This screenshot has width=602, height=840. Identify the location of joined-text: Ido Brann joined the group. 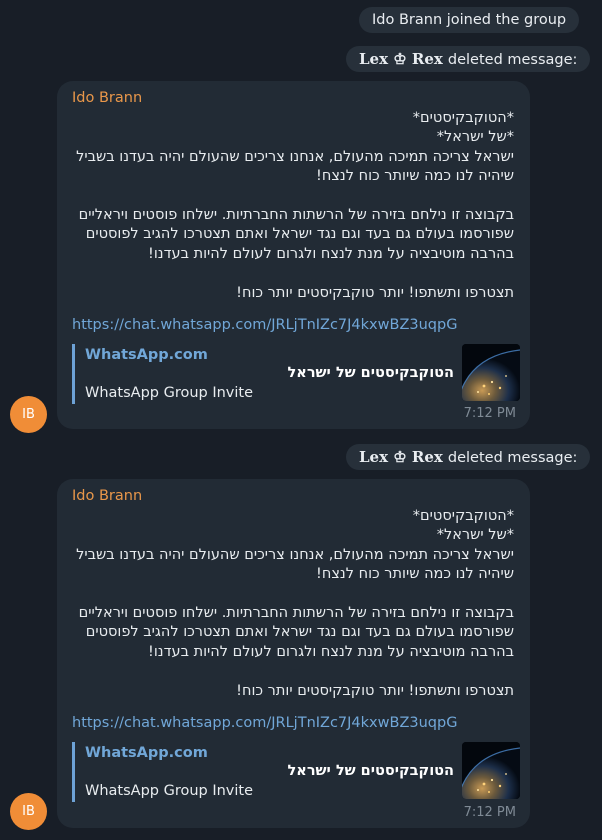
(469, 20).